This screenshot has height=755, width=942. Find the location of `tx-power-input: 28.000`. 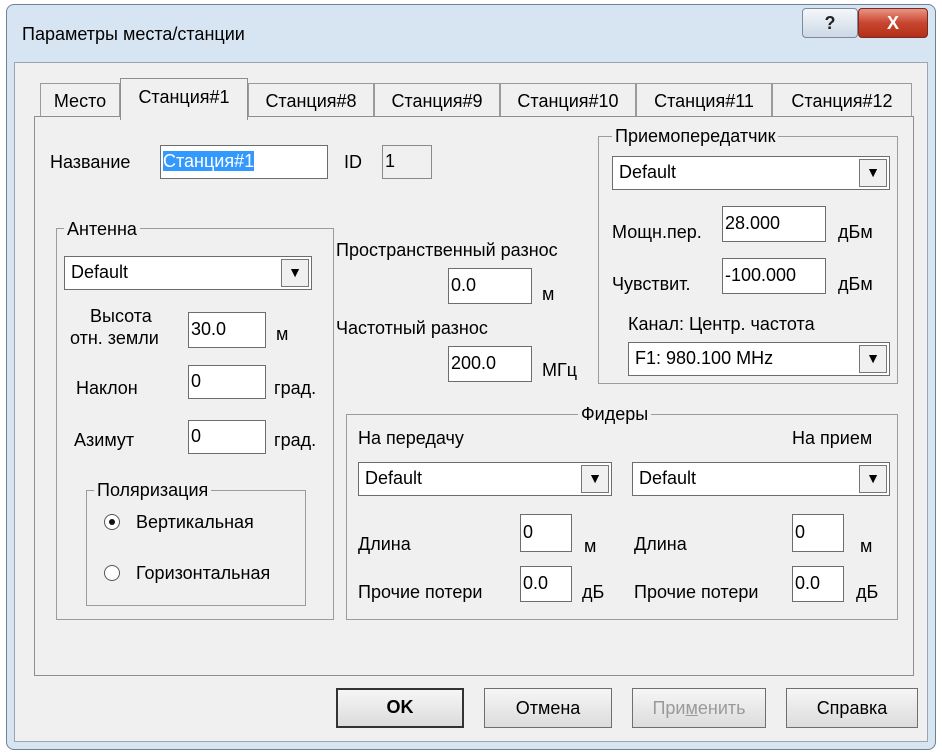

tx-power-input: 28.000 is located at coordinates (774, 224).